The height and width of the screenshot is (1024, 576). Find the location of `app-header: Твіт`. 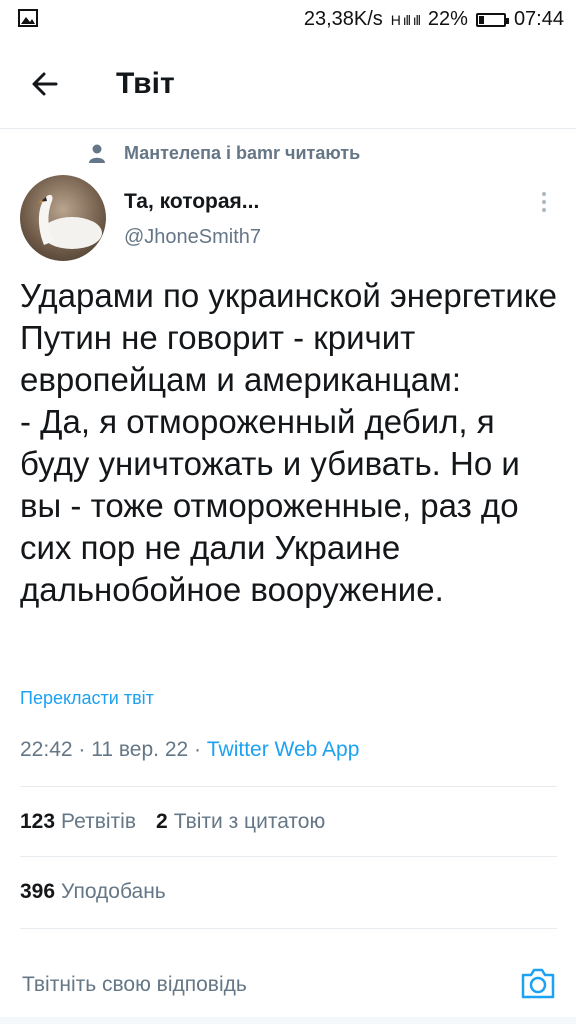

app-header: Твіт is located at coordinates (288, 84).